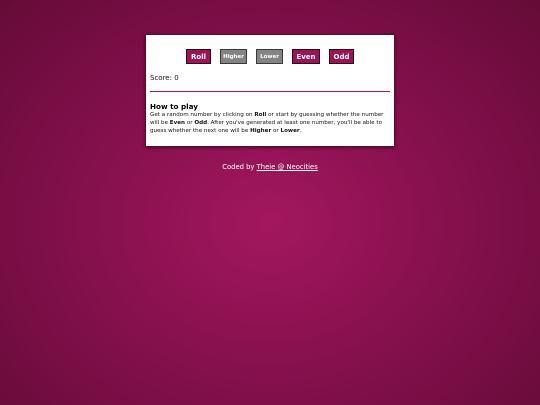  Describe the element at coordinates (300, 131) in the screenshot. I see `howto-text-part: .` at that location.